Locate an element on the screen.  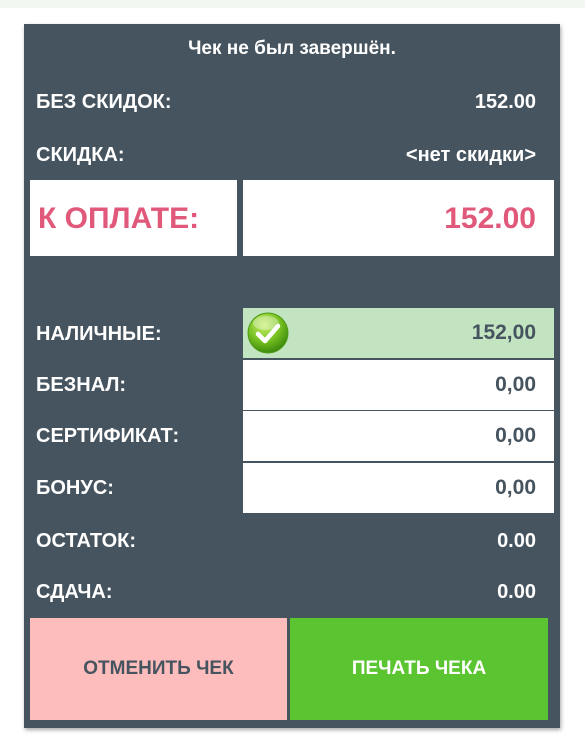
payment-card-label: БЕЗНАЛ: is located at coordinates (81, 385).